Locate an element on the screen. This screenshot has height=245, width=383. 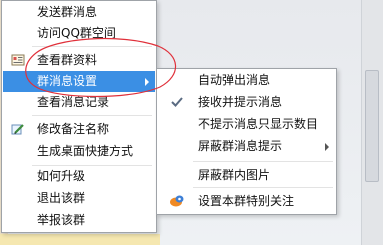
menu-item-leave-group: 退出该群 is located at coordinates (79, 198).